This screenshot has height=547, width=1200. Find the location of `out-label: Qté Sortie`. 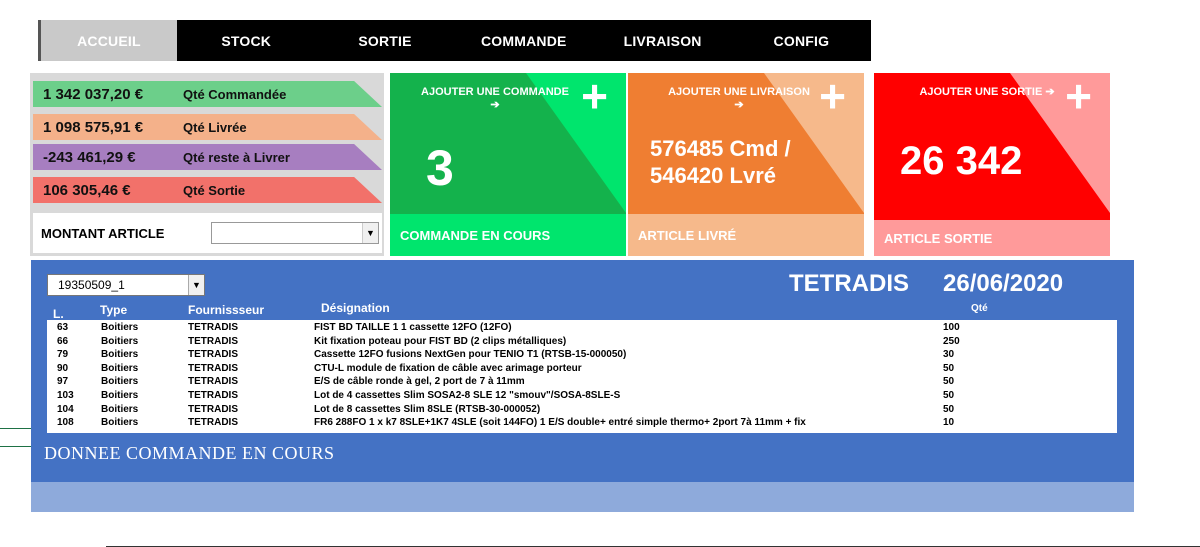

out-label: Qté Sortie is located at coordinates (214, 190).